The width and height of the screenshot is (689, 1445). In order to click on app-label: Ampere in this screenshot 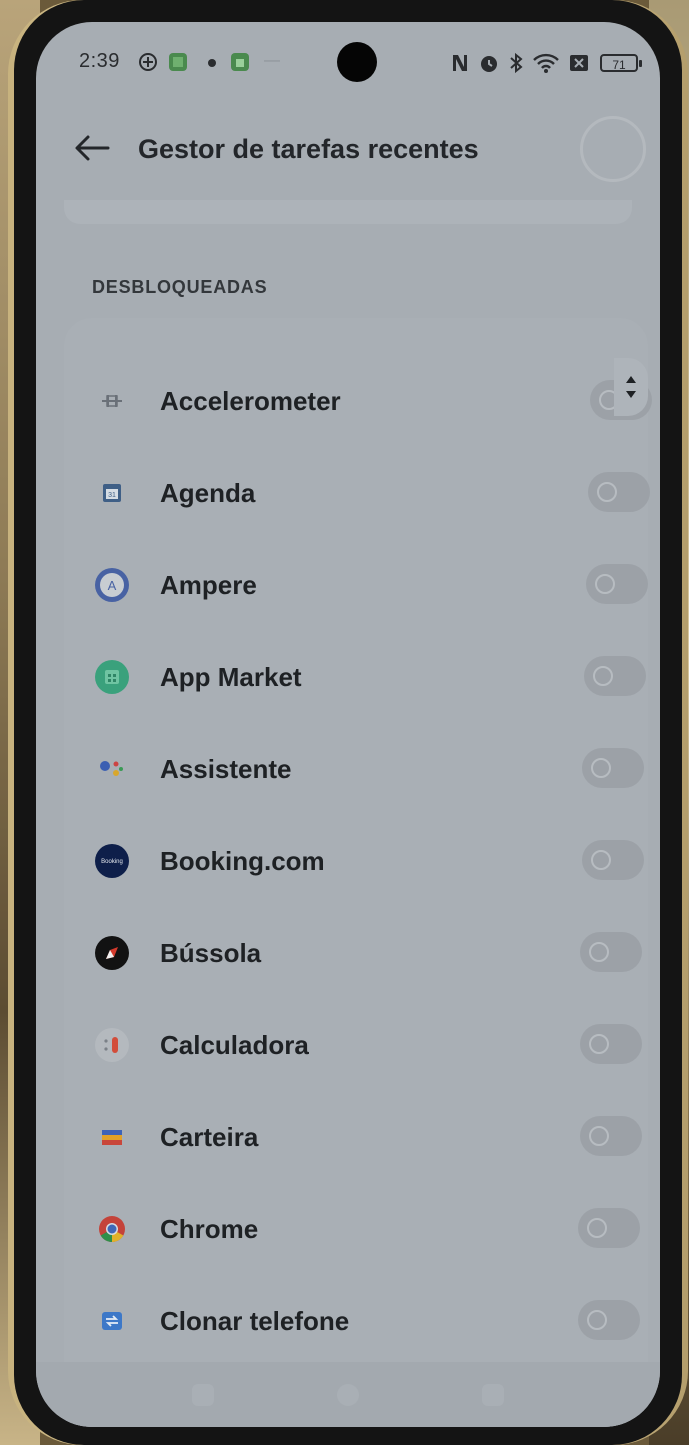, I will do `click(208, 585)`.